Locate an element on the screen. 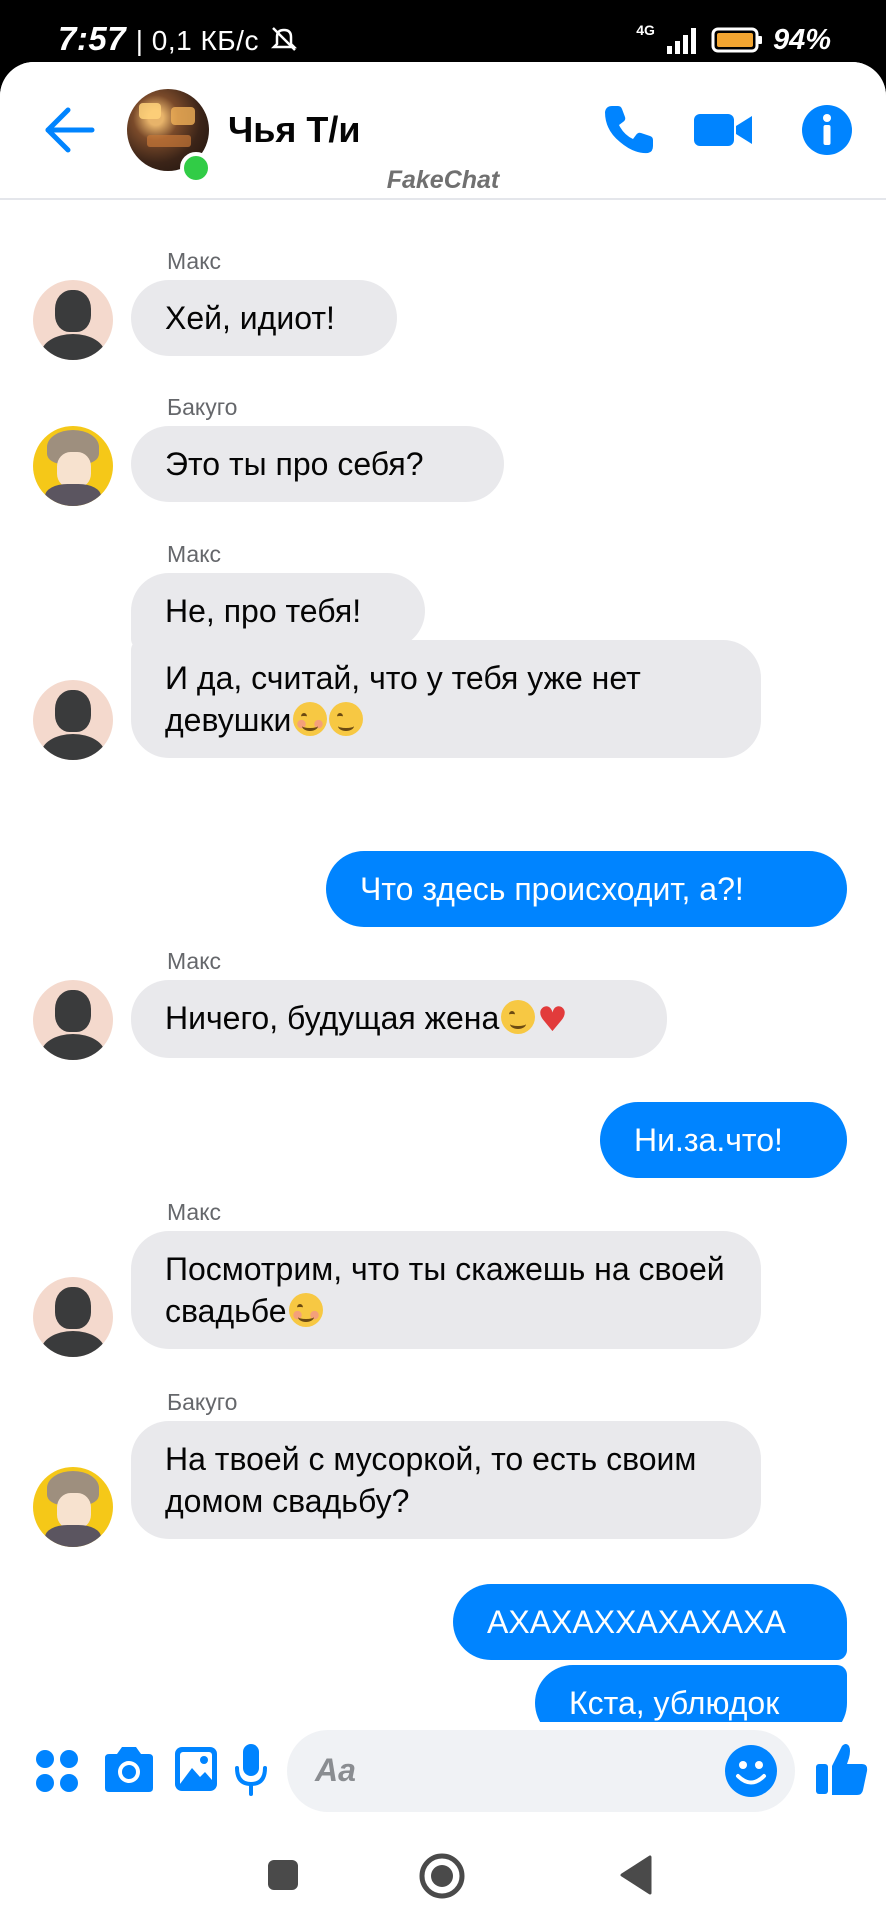 This screenshot has width=886, height=1920. apps-menu-icon is located at coordinates (57, 1771).